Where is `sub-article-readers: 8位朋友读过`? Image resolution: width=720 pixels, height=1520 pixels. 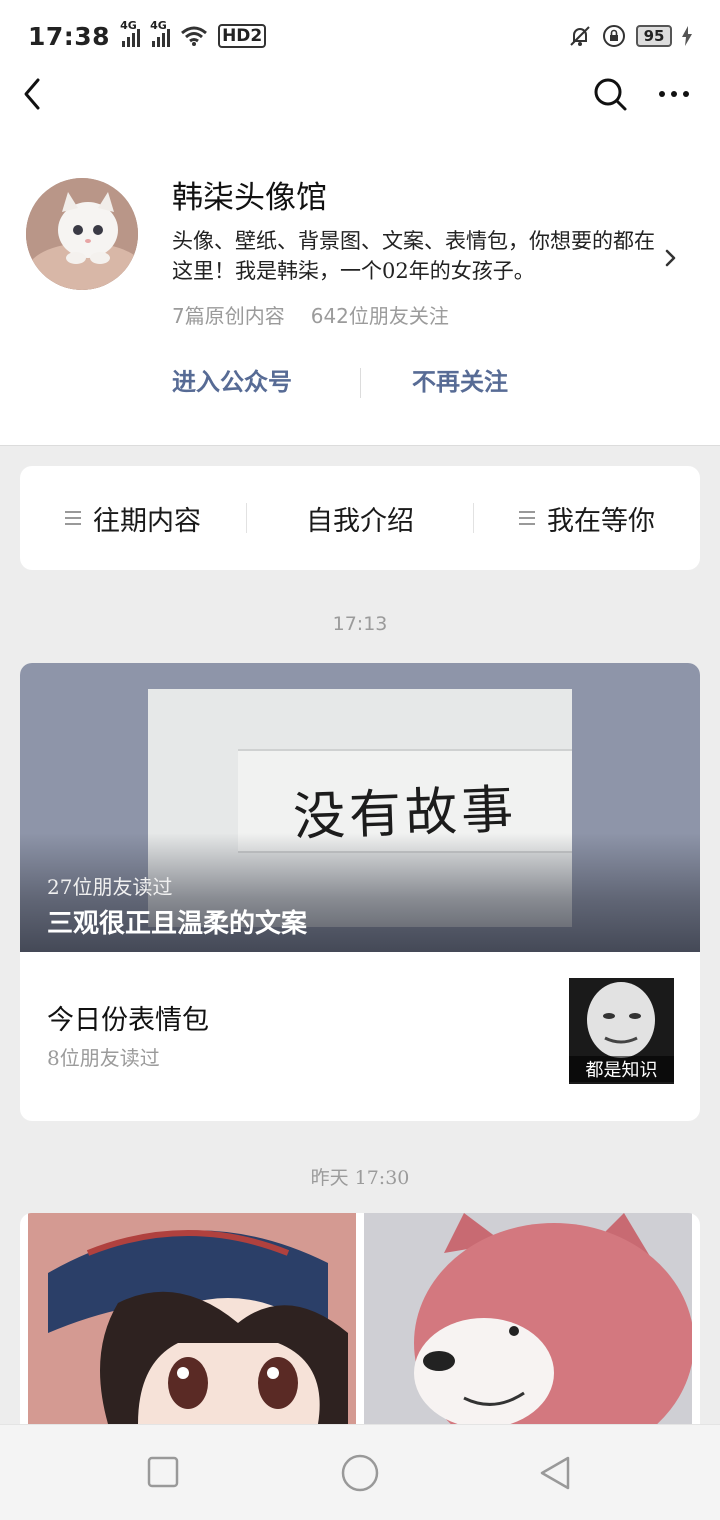
sub-article-readers: 8位朋友读过 is located at coordinates (103, 1058).